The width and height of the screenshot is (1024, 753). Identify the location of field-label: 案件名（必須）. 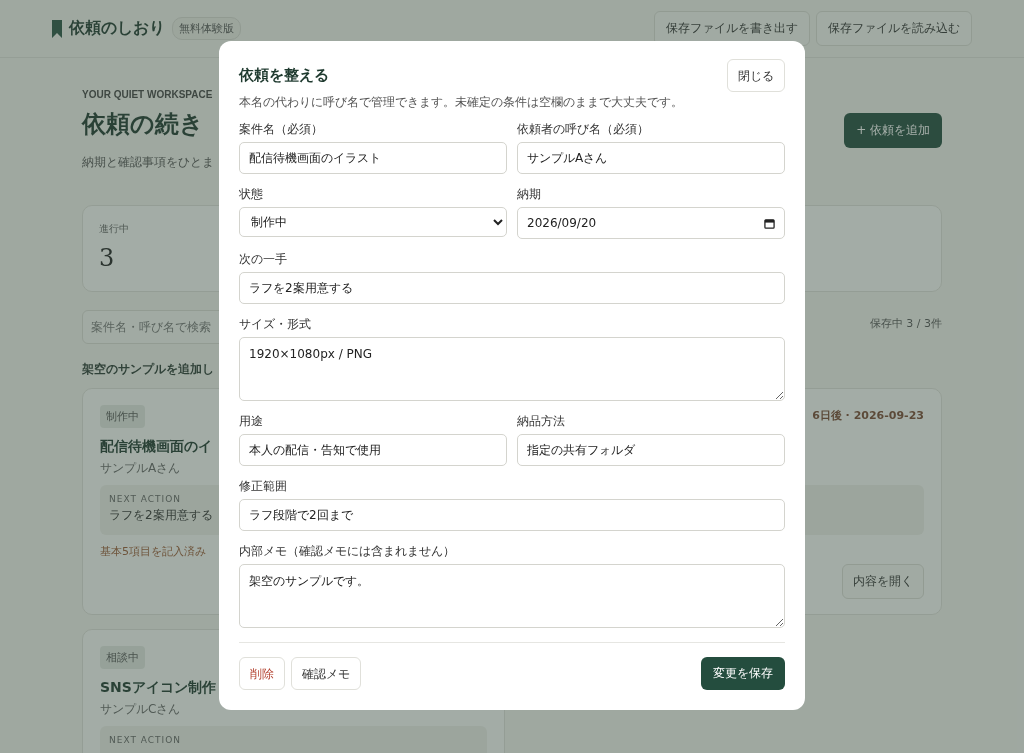
(281, 129).